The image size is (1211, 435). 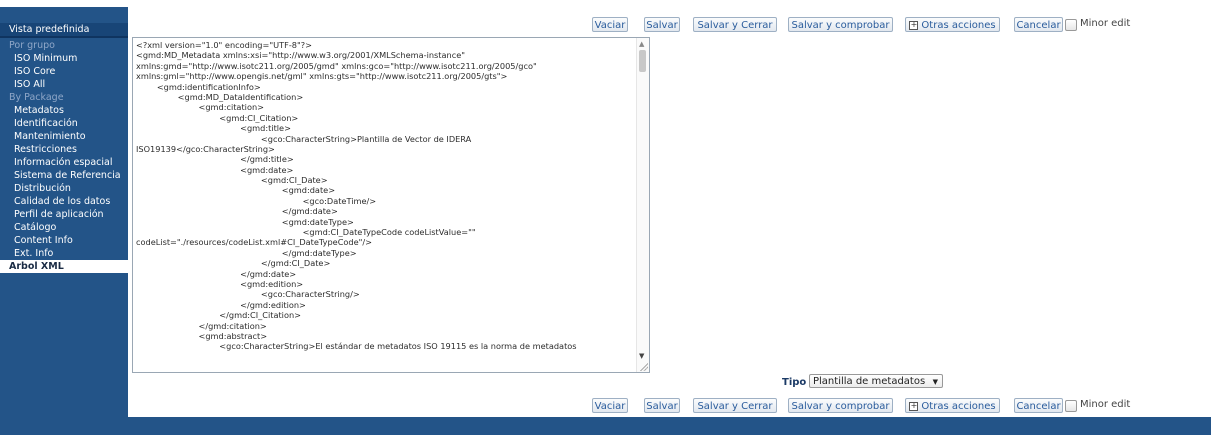 I want to click on xml-line: <gmd:identificationInfo>, so click(x=198, y=86).